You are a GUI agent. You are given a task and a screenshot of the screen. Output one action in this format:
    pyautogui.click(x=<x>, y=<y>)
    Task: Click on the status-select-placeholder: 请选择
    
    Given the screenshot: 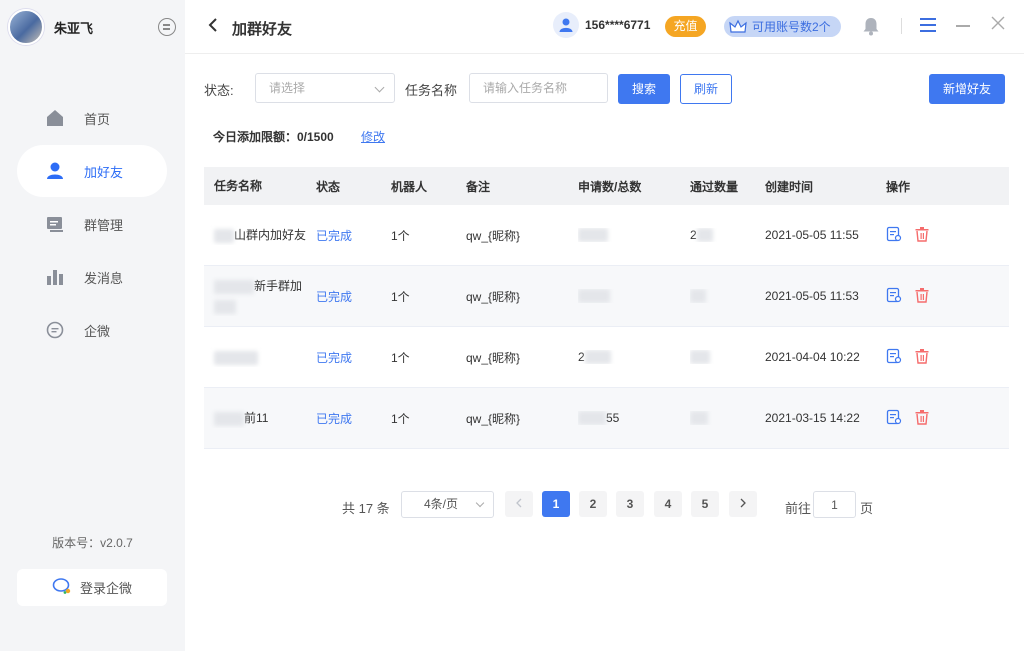 What is the action you would take?
    pyautogui.click(x=287, y=88)
    